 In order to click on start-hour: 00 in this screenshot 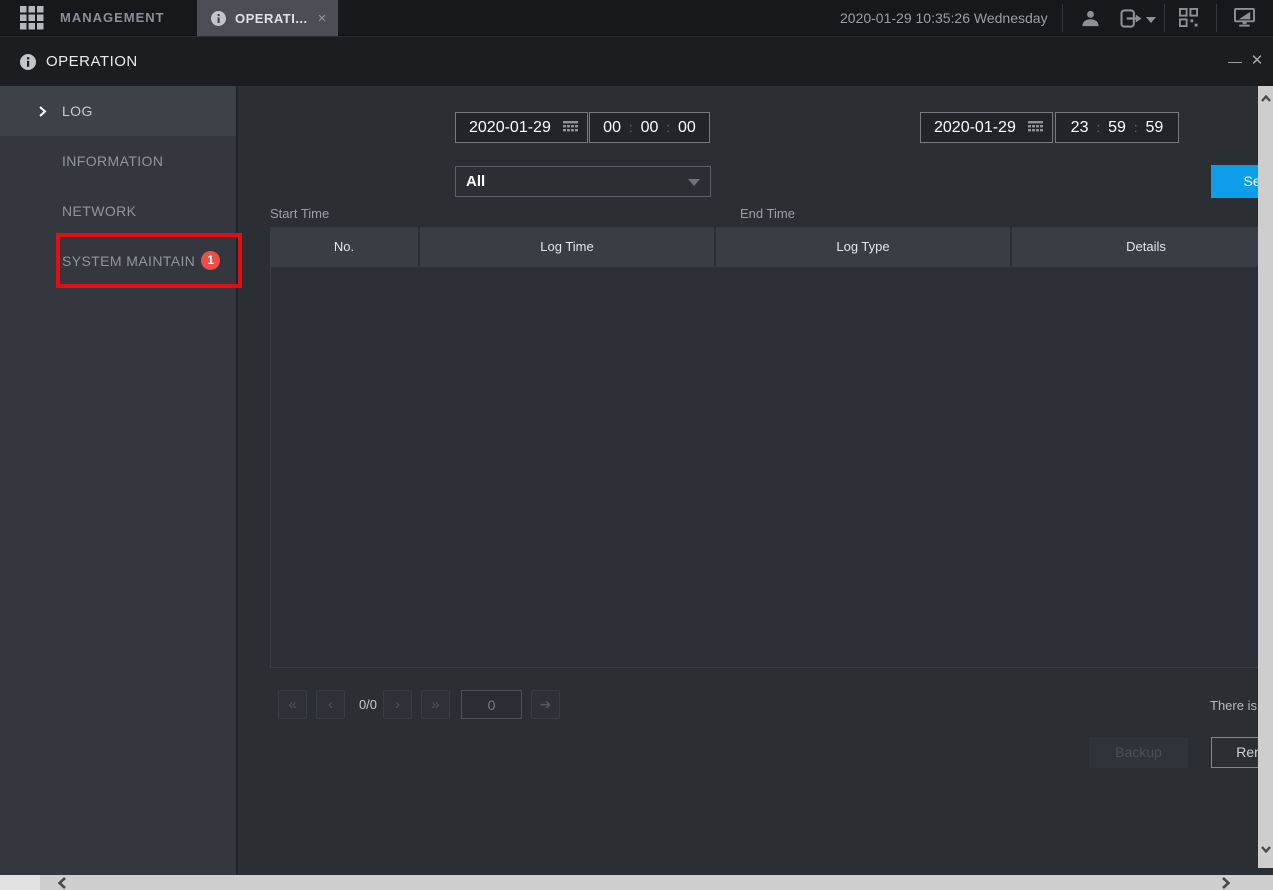, I will do `click(612, 128)`.